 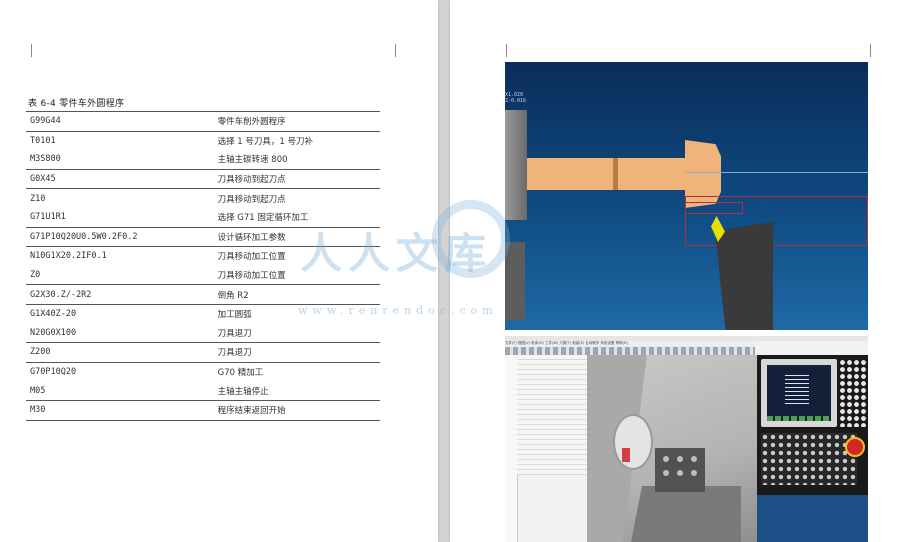 I want to click on coordinate-readout: X1.020 Z-0.016, so click(x=516, y=98).